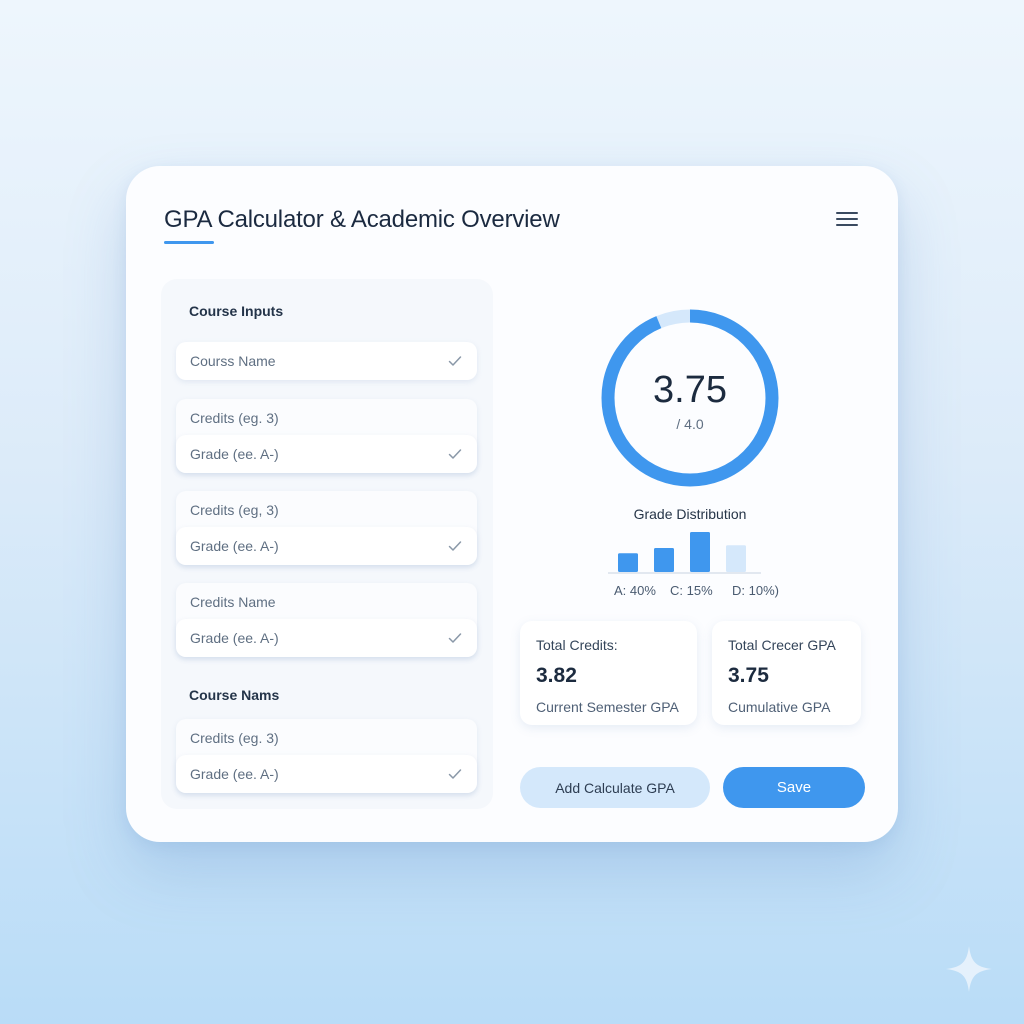 The height and width of the screenshot is (1024, 1024). What do you see at coordinates (189, 242) in the screenshot?
I see `title-underline` at bounding box center [189, 242].